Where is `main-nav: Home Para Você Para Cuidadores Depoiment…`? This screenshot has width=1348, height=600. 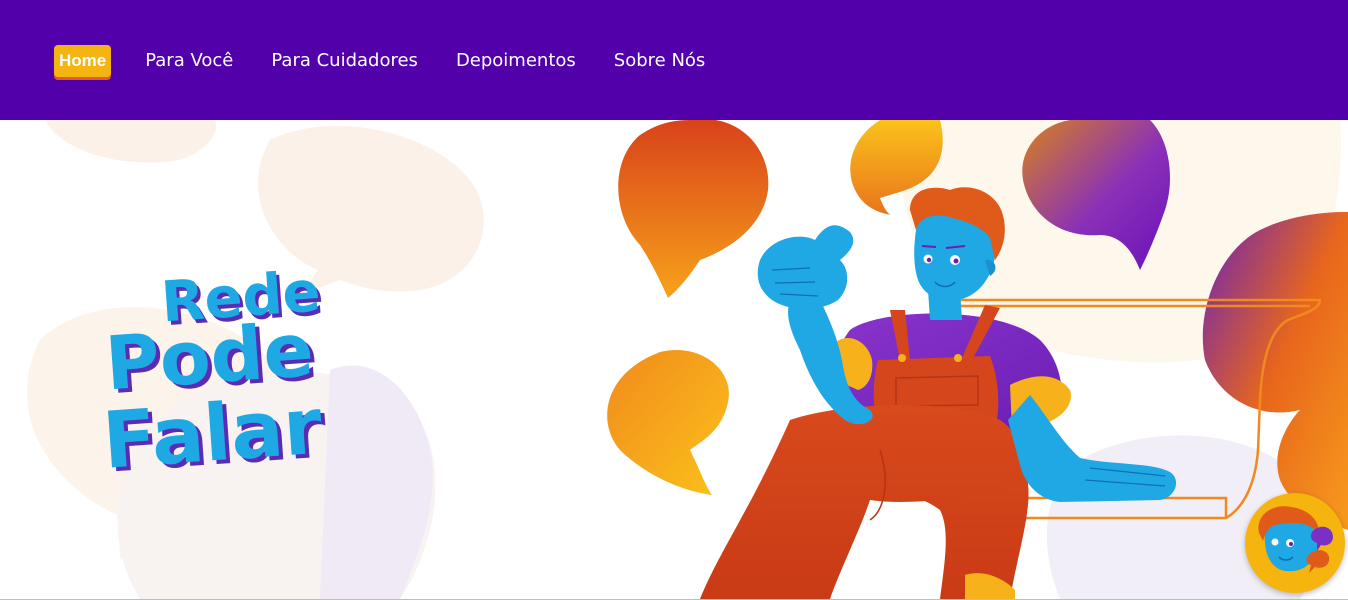 main-nav: Home Para Você Para Cuidadores Depoiment… is located at coordinates (398, 61).